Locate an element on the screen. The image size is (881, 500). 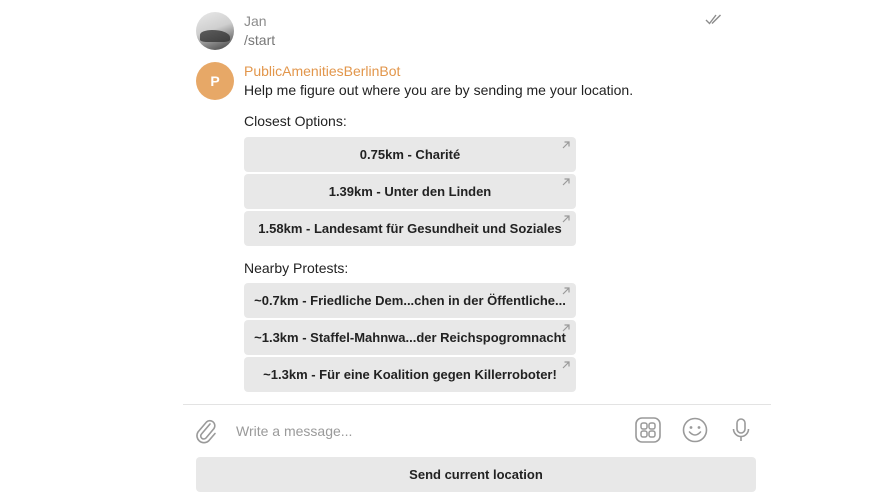
microphone-icon is located at coordinates (741, 430).